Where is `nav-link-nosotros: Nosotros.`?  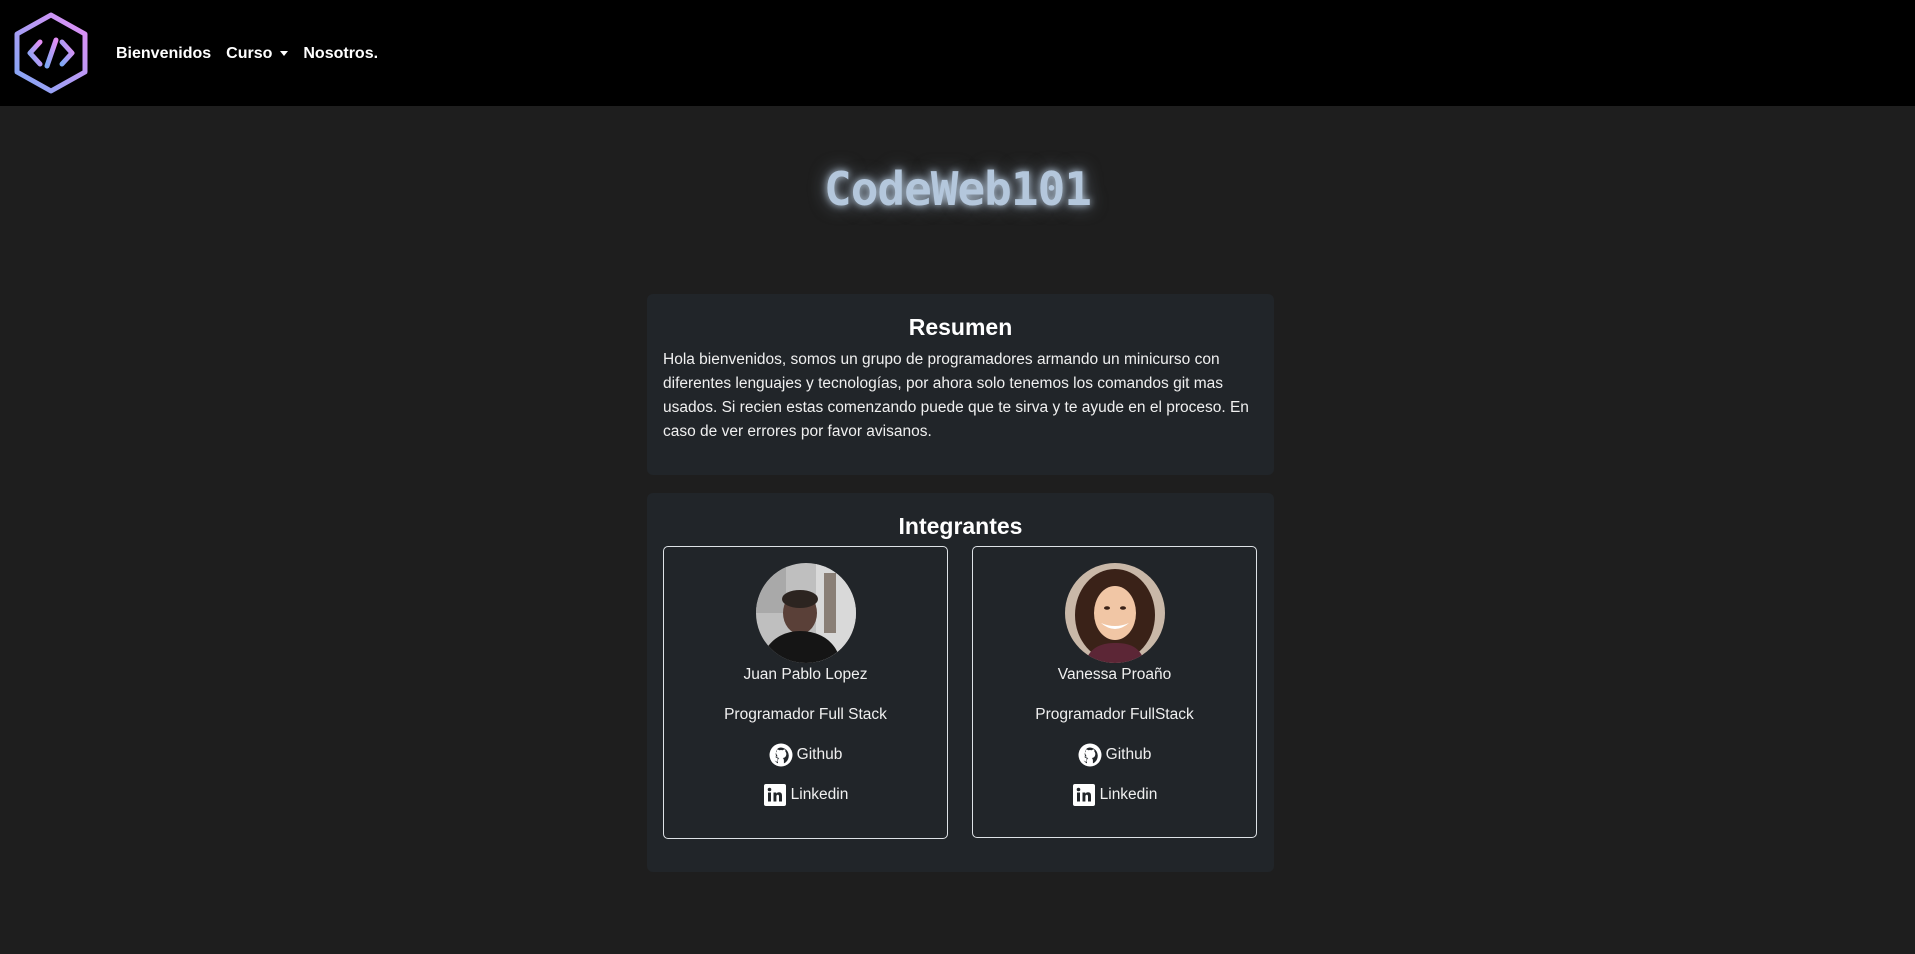 nav-link-nosotros: Nosotros. is located at coordinates (340, 54).